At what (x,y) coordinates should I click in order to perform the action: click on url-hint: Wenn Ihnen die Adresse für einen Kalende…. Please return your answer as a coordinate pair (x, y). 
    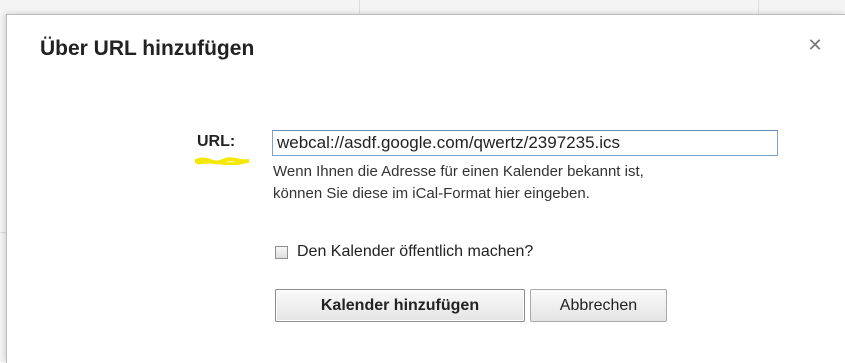
    Looking at the image, I should click on (533, 183).